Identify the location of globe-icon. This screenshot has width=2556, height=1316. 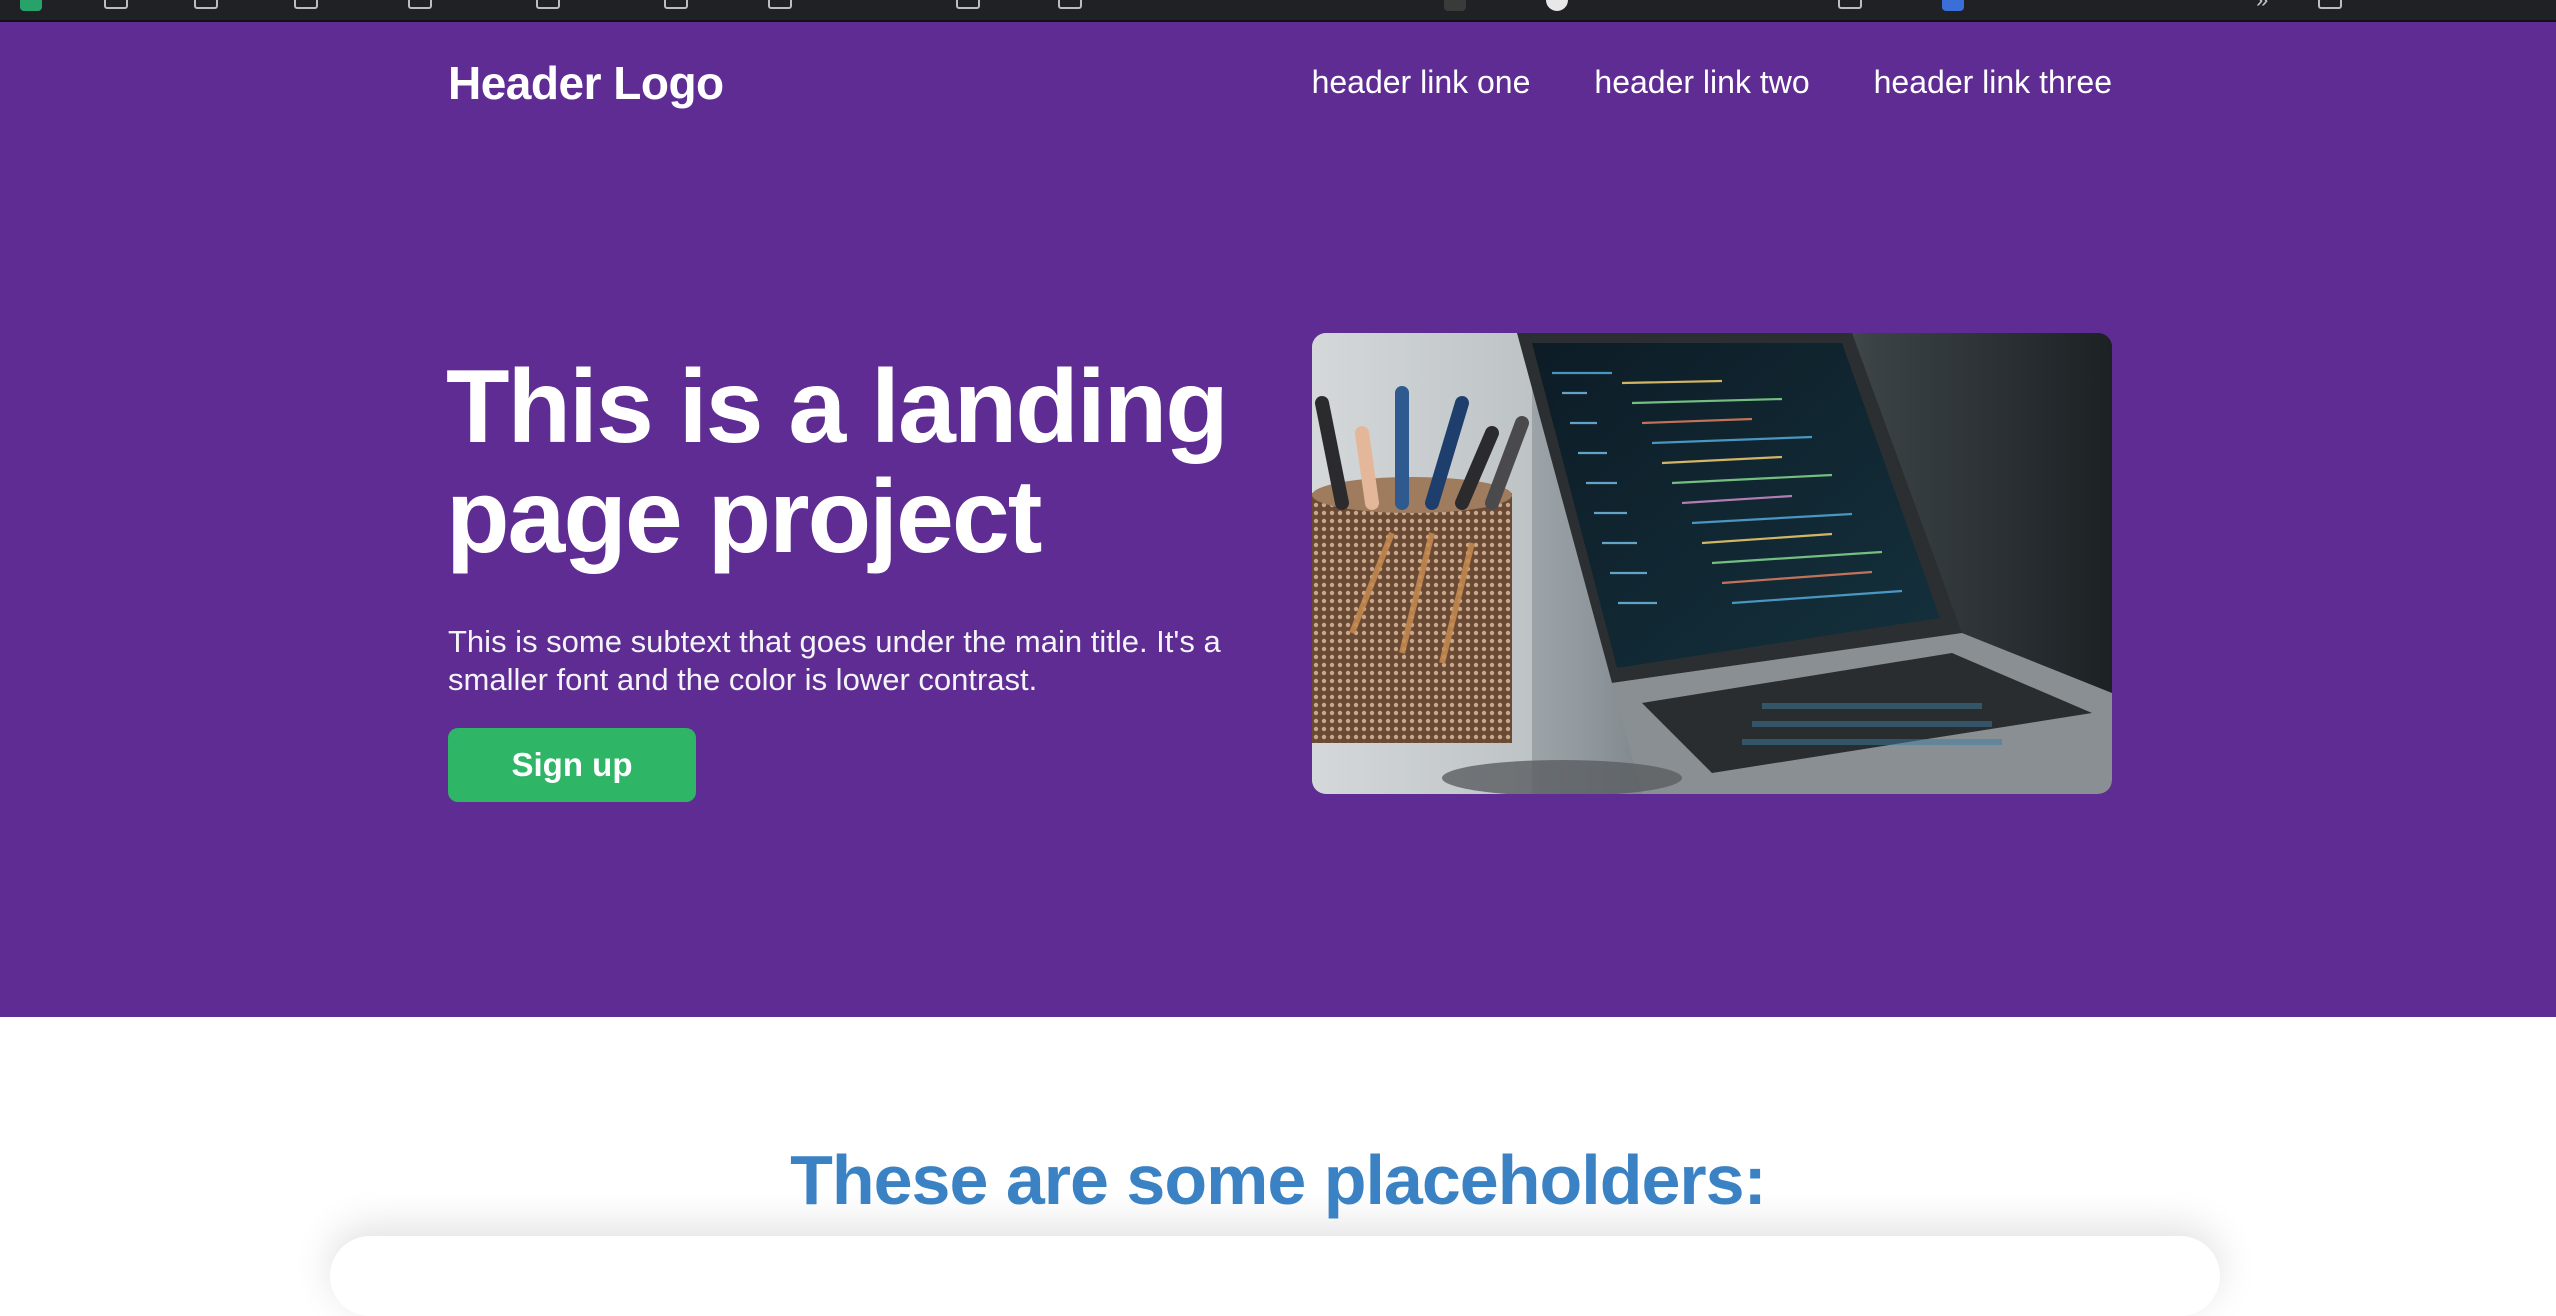
(1557, 5).